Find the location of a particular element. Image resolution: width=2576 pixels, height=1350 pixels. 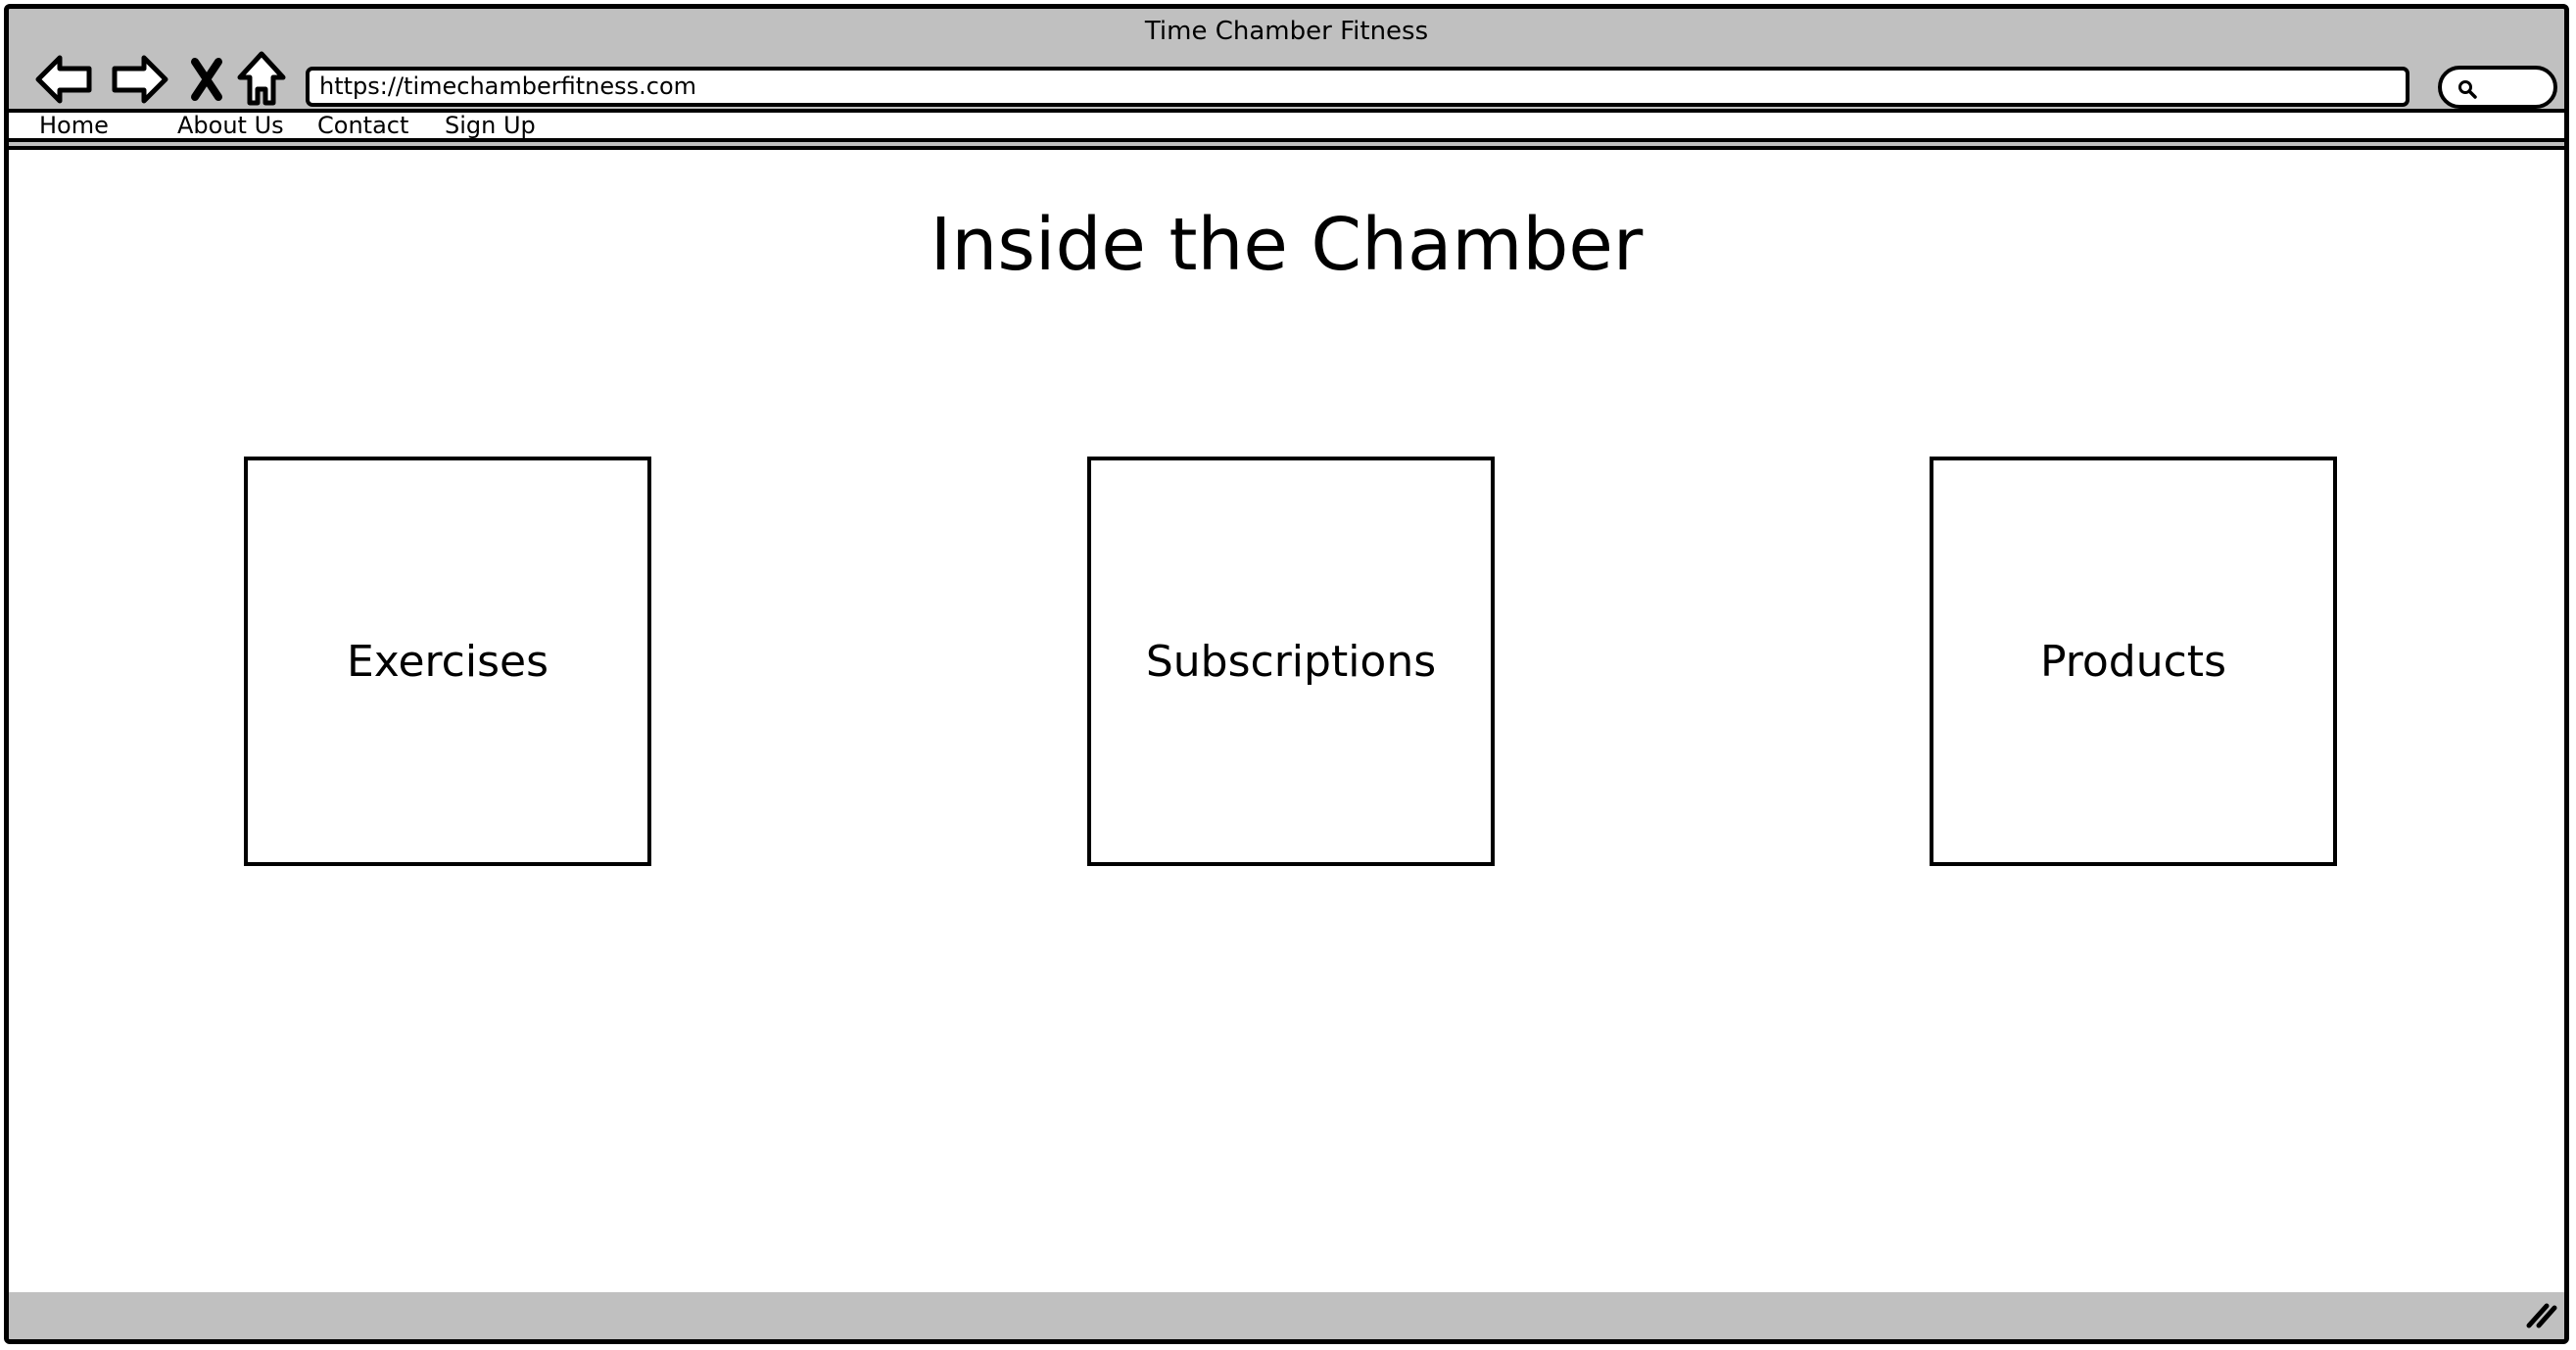

card-label: Subscriptions is located at coordinates (1291, 661).